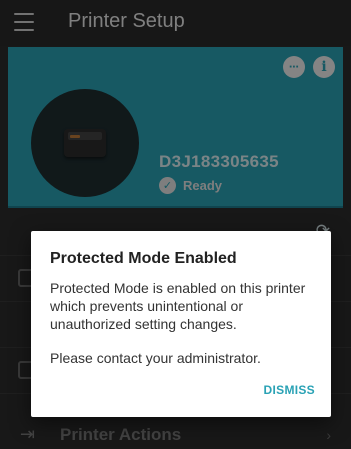 The height and width of the screenshot is (449, 351). Describe the element at coordinates (155, 358) in the screenshot. I see `dialog-instruction: Please contact your administrator.` at that location.